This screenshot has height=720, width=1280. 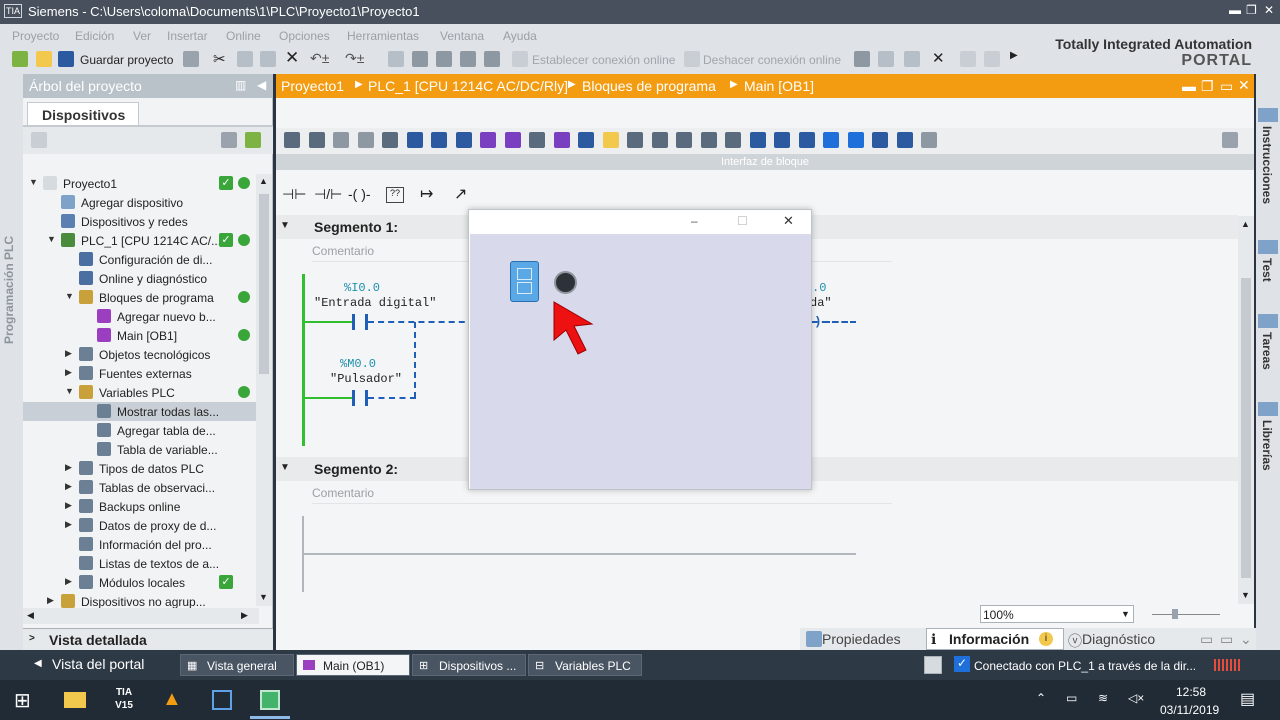 I want to click on crumb-program-blocks: Bloques de programa, so click(x=649, y=86).